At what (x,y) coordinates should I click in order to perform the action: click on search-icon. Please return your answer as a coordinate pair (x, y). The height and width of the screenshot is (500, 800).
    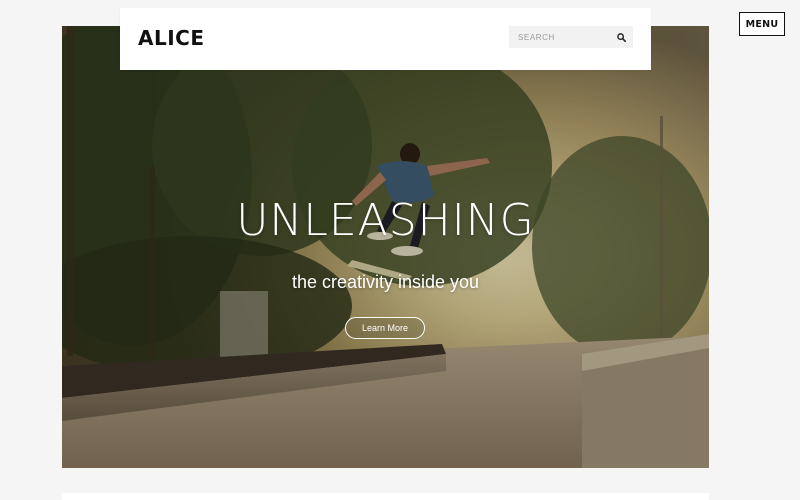
    Looking at the image, I should click on (621, 37).